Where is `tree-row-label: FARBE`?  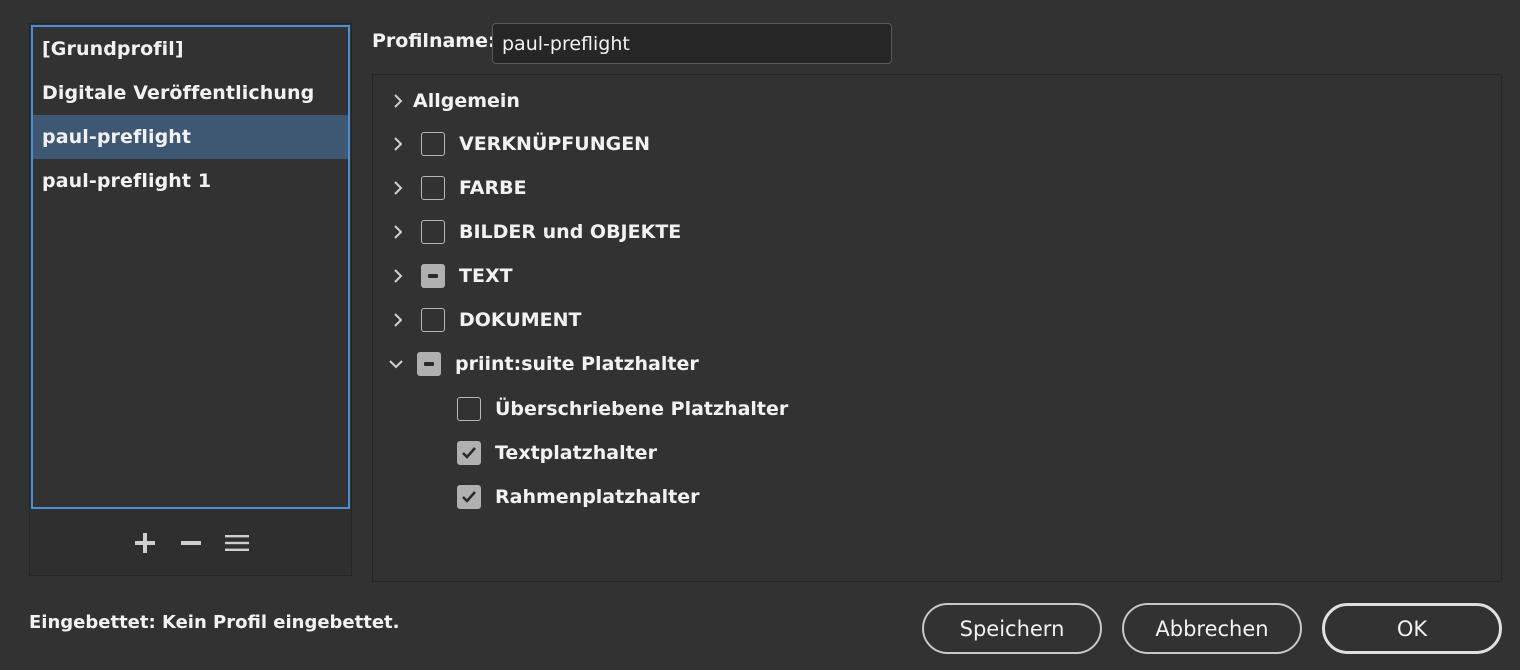
tree-row-label: FARBE is located at coordinates (493, 188).